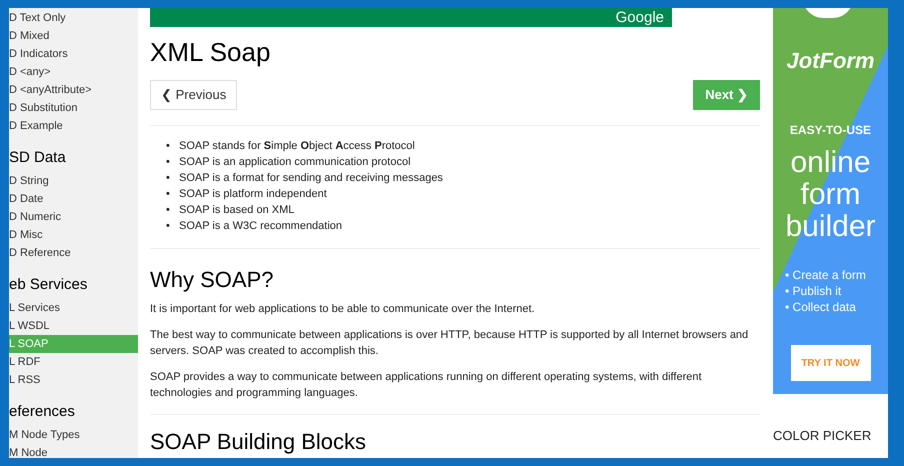 The width and height of the screenshot is (904, 466). What do you see at coordinates (194, 95) in the screenshot?
I see `previous-button: ❮ Previous` at bounding box center [194, 95].